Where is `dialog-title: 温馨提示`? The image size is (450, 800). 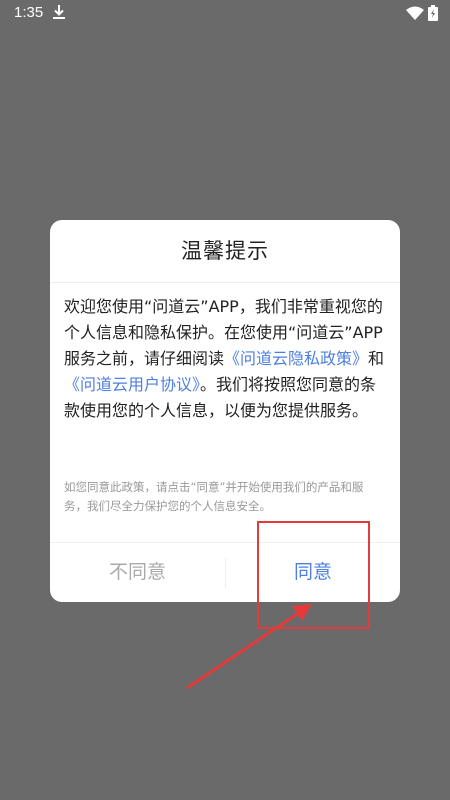
dialog-title: 温馨提示 is located at coordinates (225, 251).